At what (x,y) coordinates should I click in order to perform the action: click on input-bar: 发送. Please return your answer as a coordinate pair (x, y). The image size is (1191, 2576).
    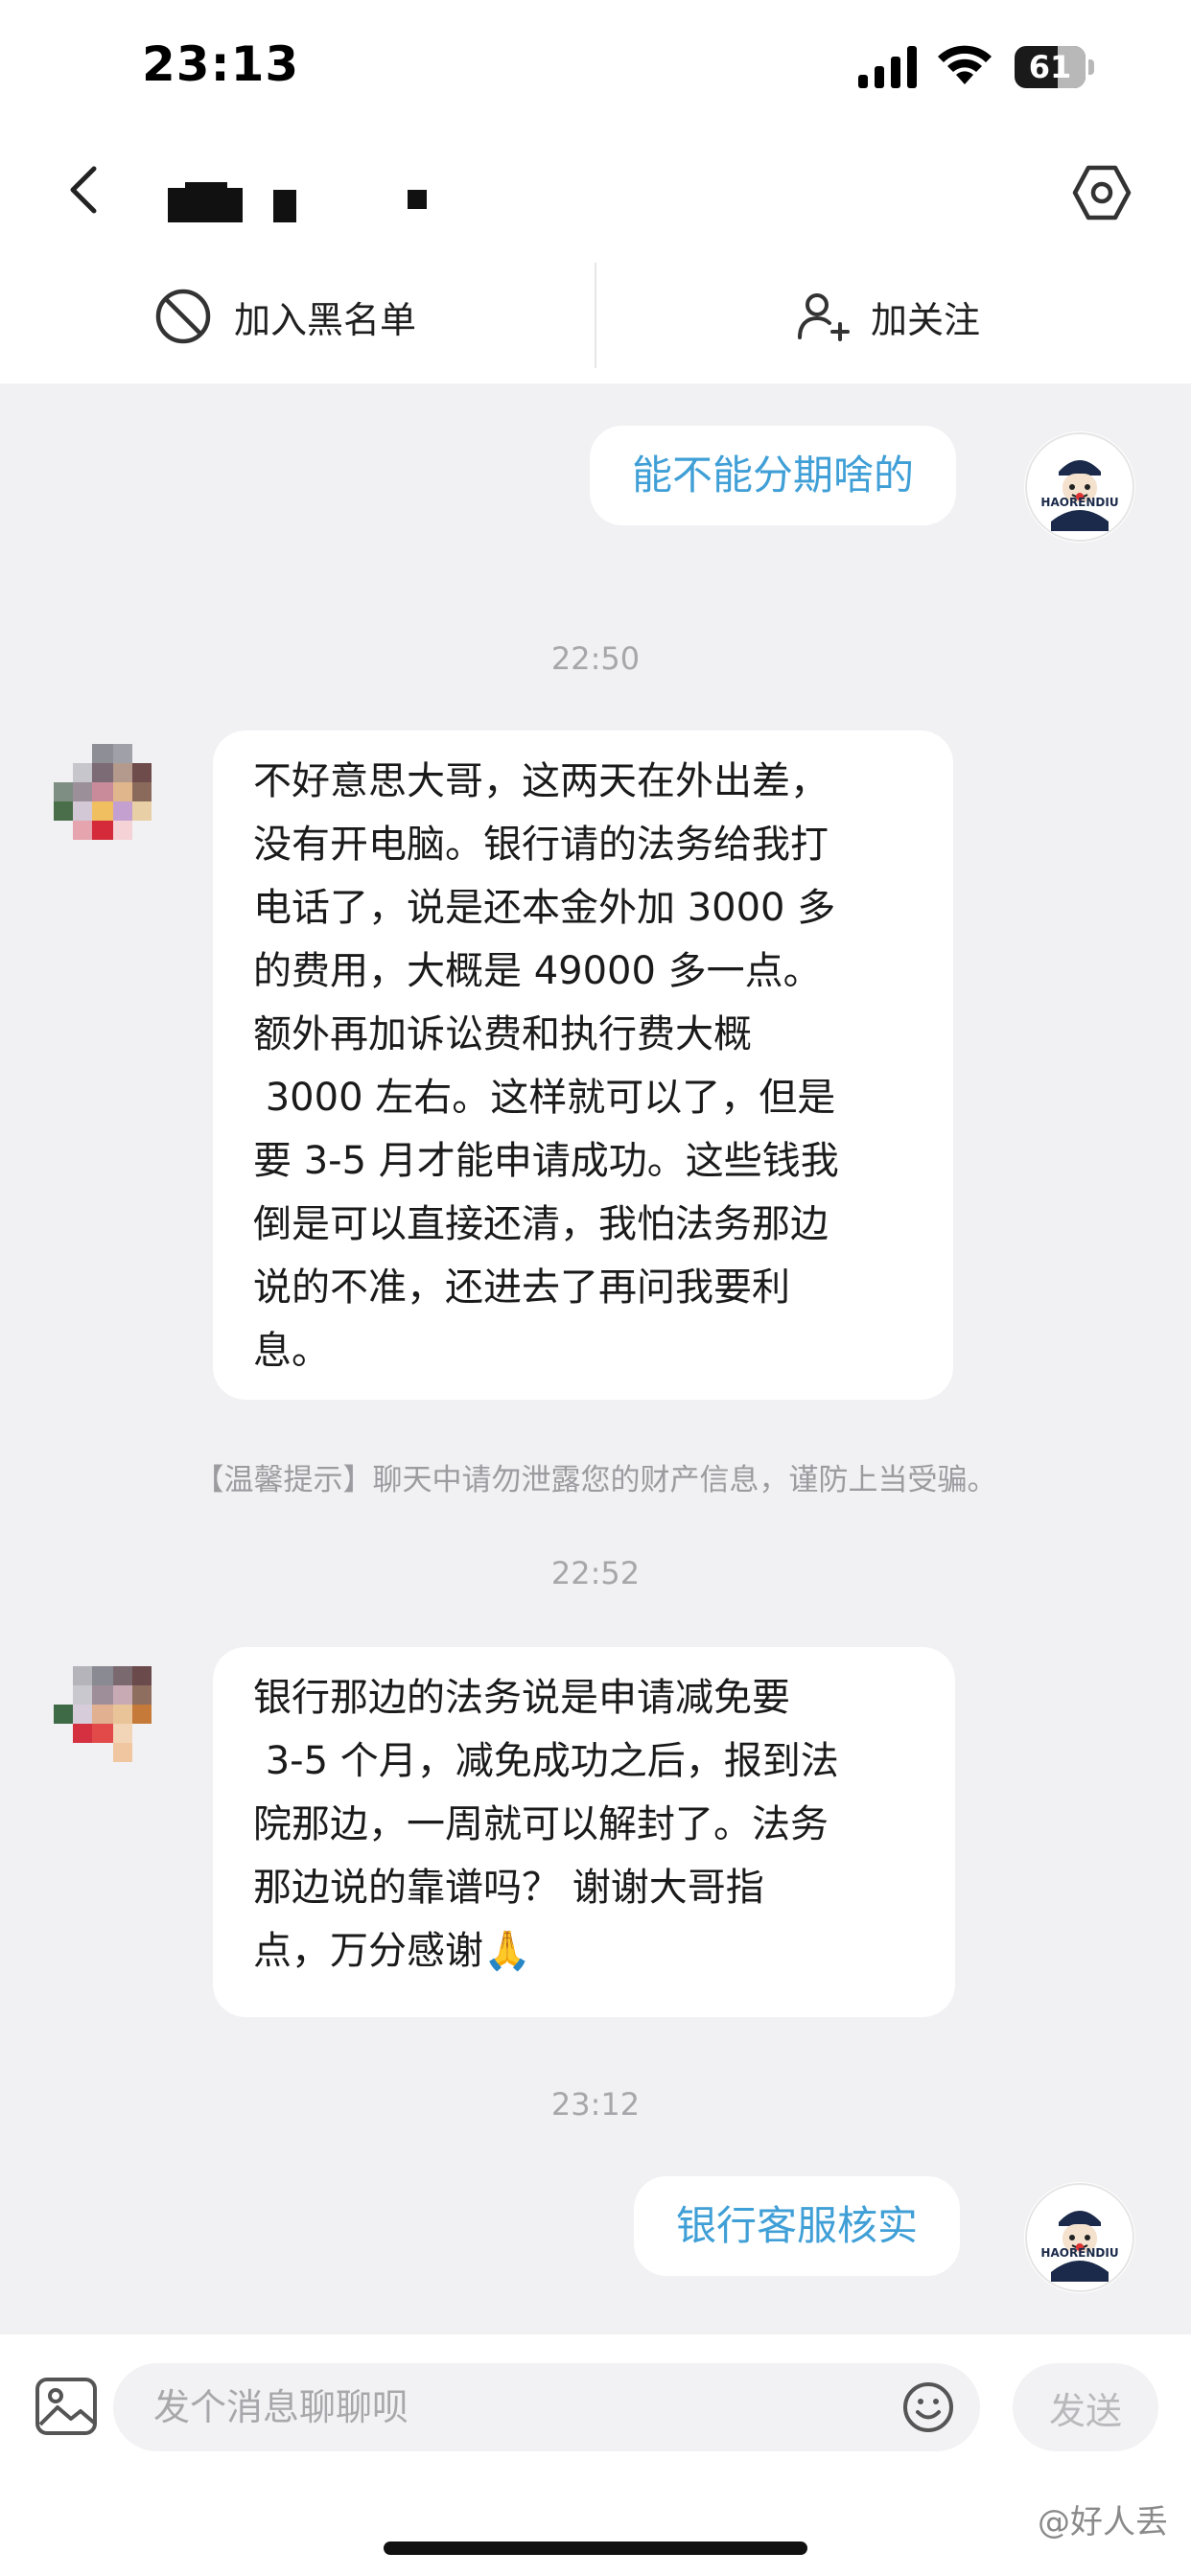
    Looking at the image, I should click on (595, 2406).